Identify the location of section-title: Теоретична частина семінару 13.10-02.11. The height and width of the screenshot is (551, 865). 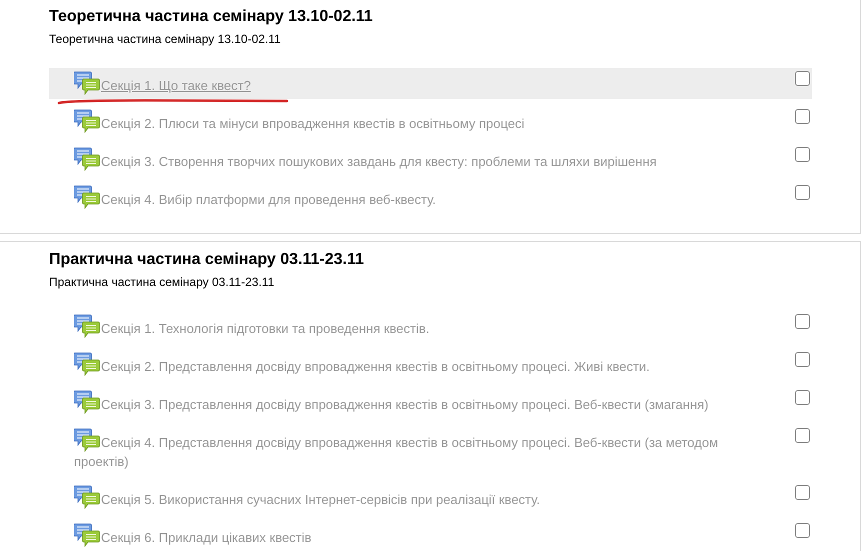
(211, 17).